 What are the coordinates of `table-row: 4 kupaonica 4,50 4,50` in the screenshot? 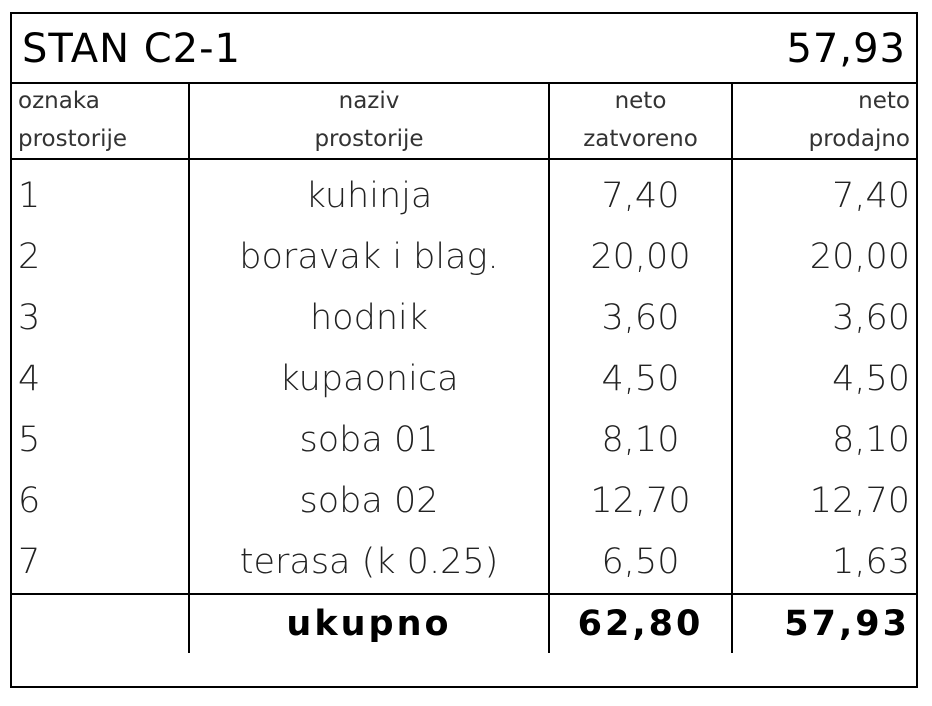 It's located at (464, 379).